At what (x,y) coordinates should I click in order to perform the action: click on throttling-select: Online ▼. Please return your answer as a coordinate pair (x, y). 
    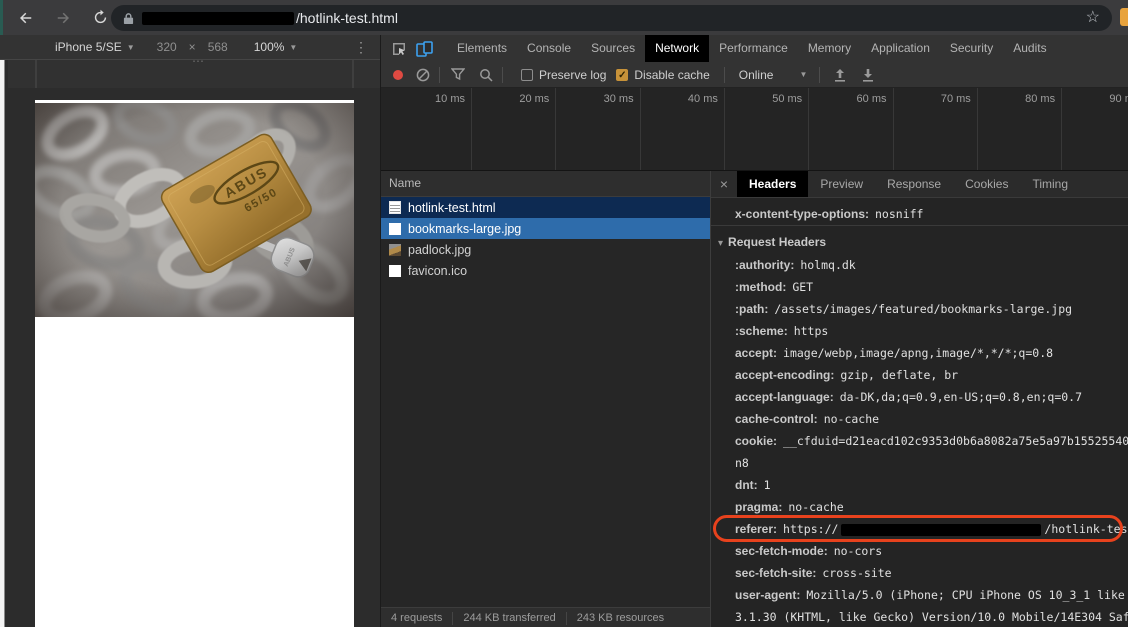
    Looking at the image, I should click on (773, 75).